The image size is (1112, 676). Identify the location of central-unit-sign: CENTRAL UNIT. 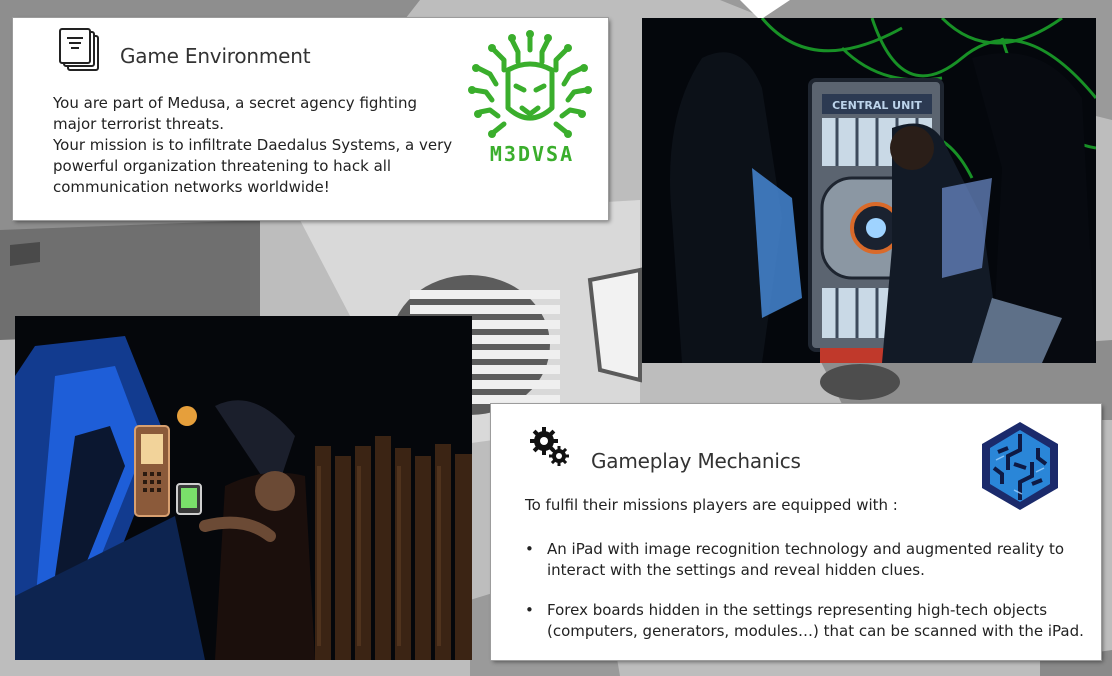
(877, 105).